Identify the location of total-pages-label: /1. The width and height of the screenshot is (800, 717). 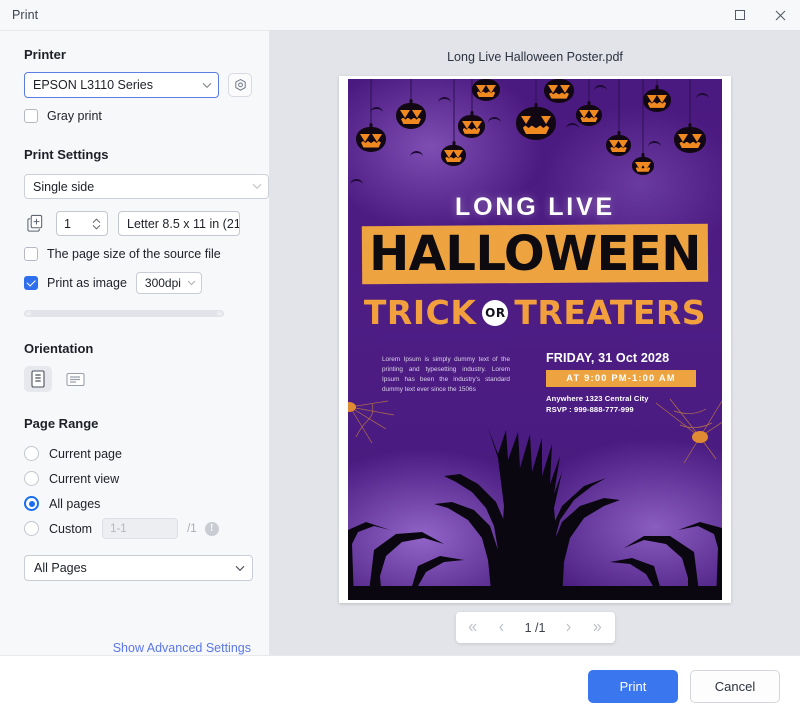
(192, 528).